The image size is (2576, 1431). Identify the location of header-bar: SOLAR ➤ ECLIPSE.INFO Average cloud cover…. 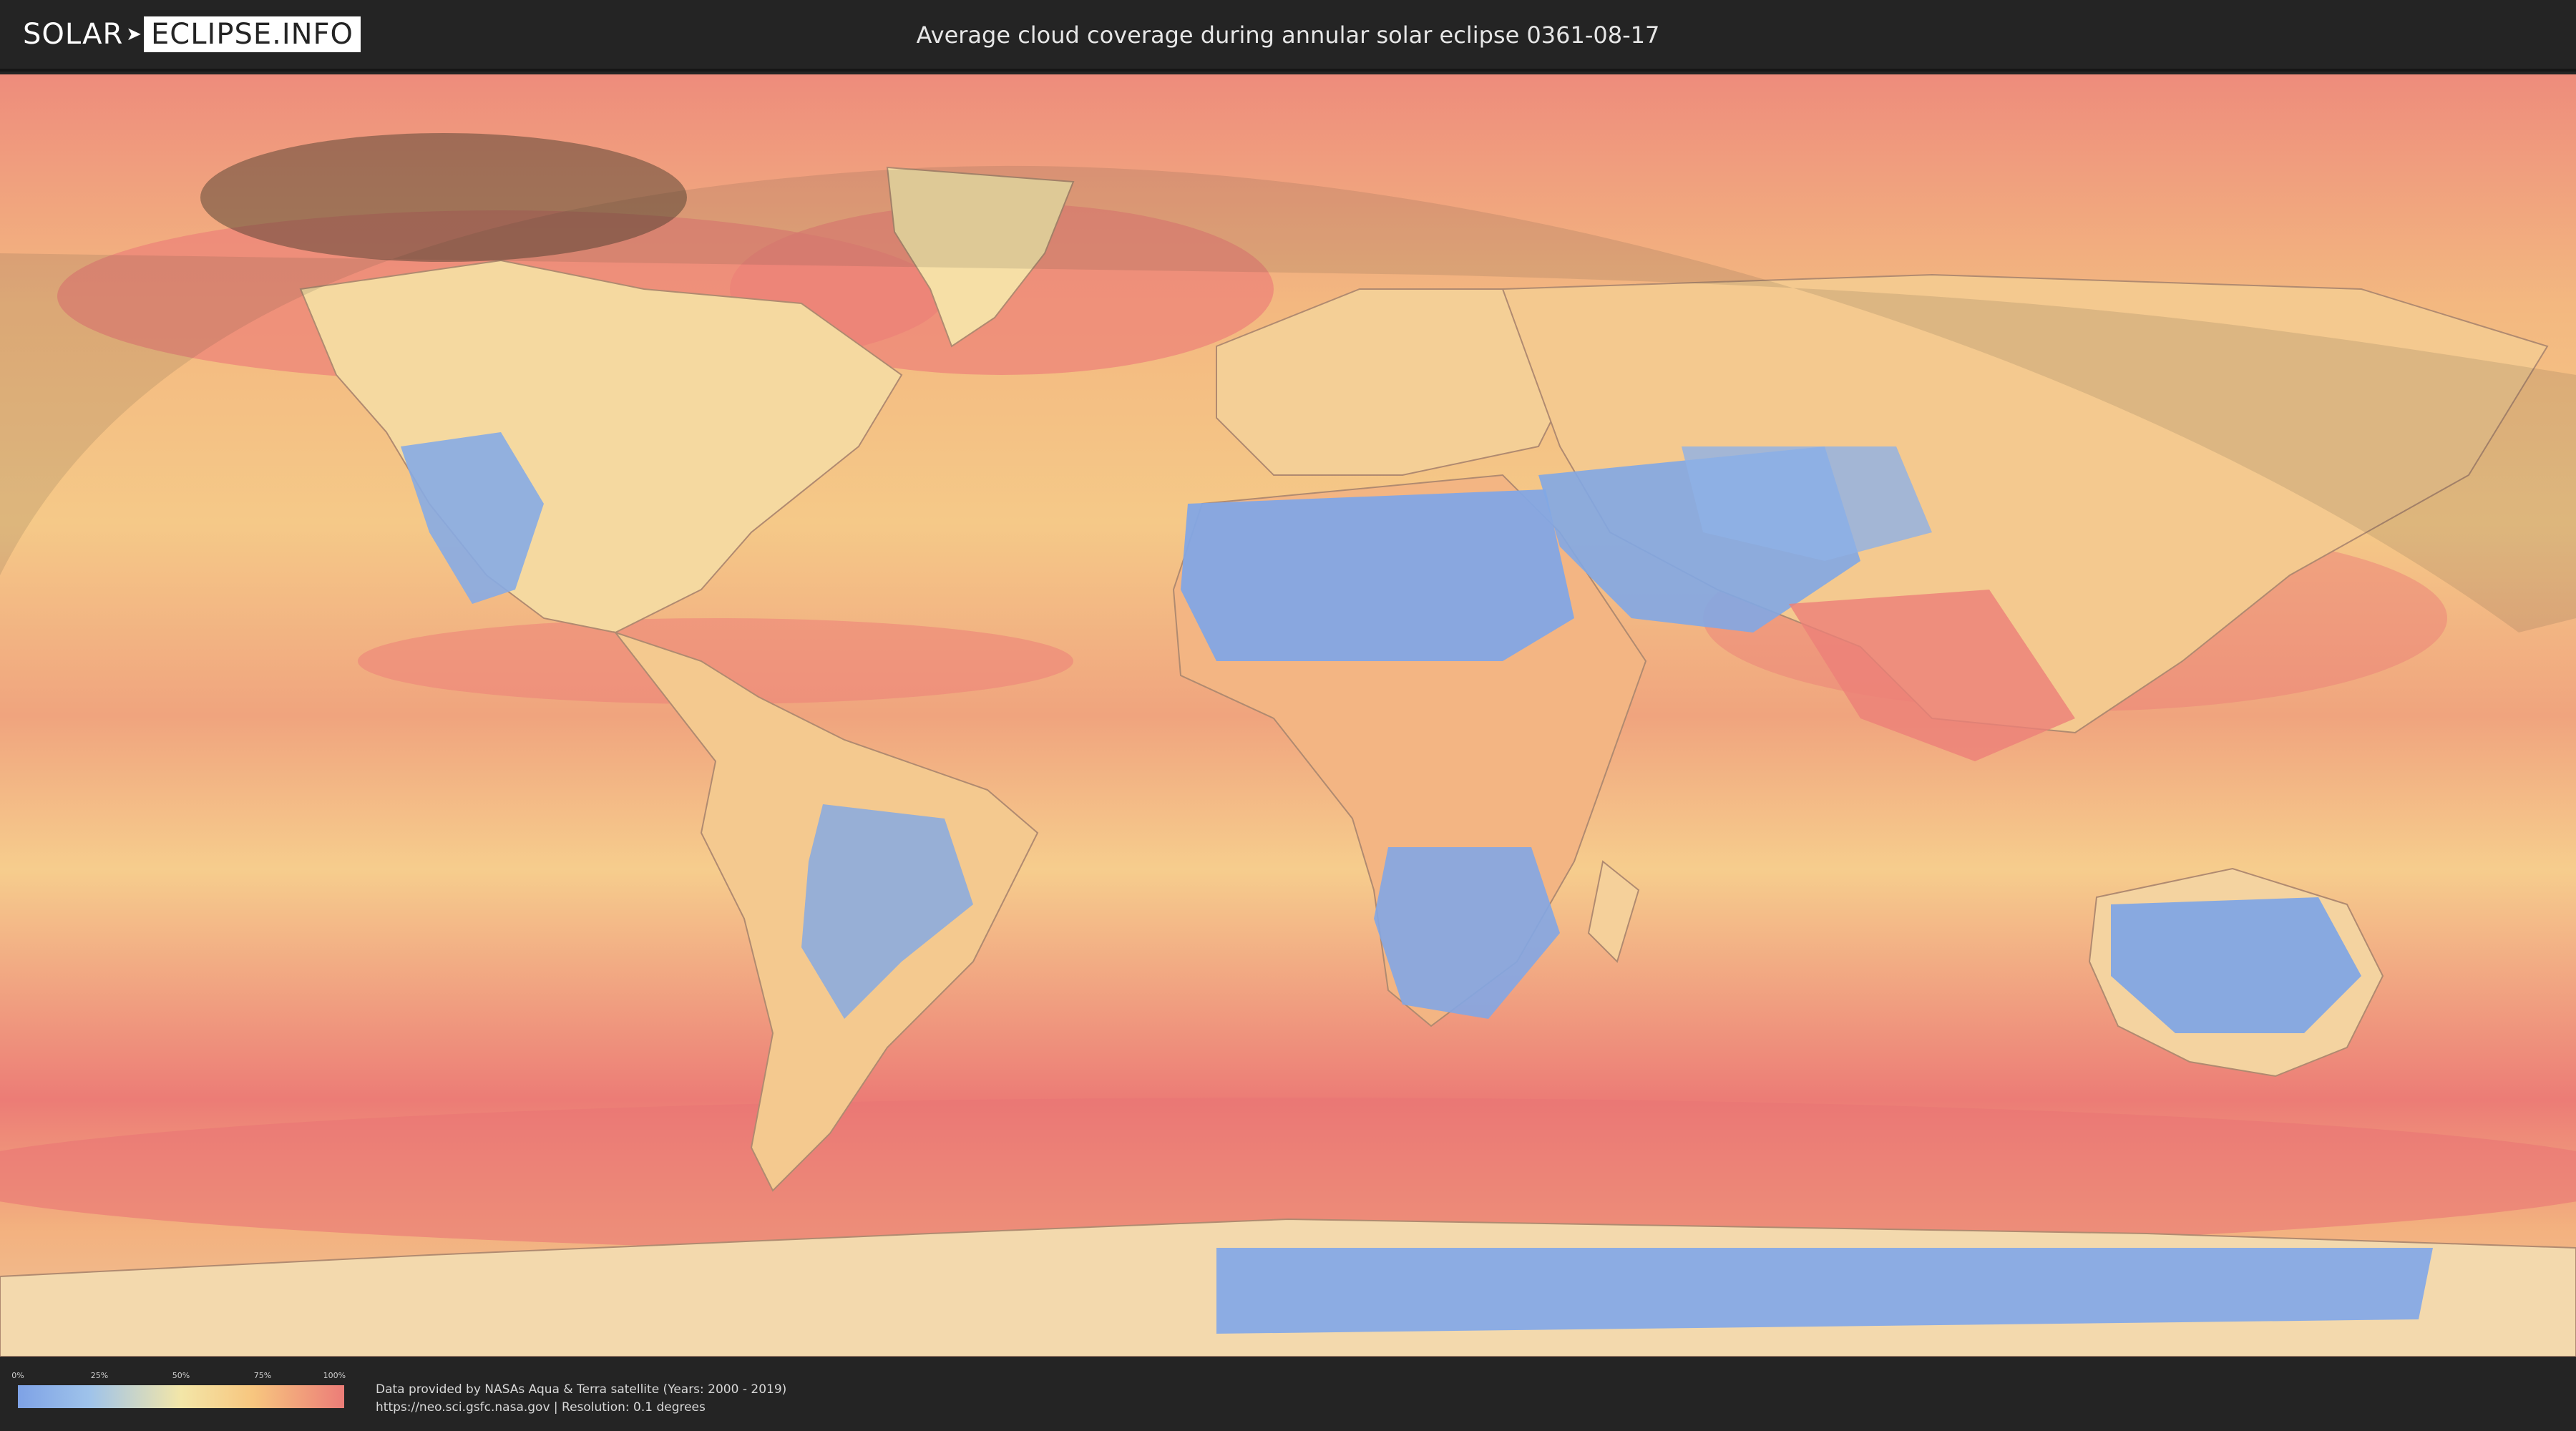
(1288, 36).